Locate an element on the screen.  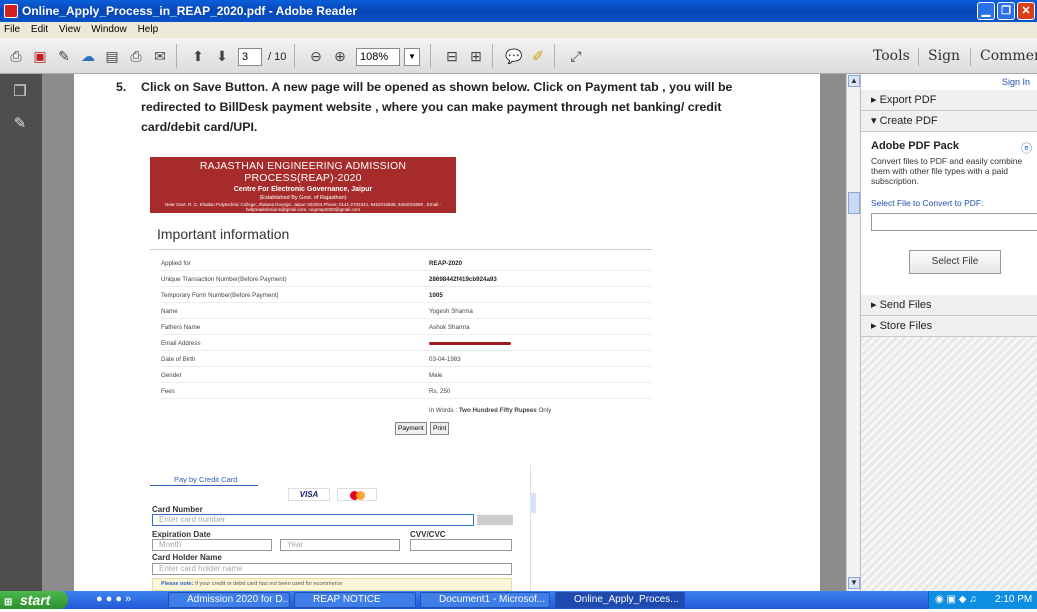
tray-icons: ◉ ▣ ◆ ♫ is located at coordinates (956, 600).